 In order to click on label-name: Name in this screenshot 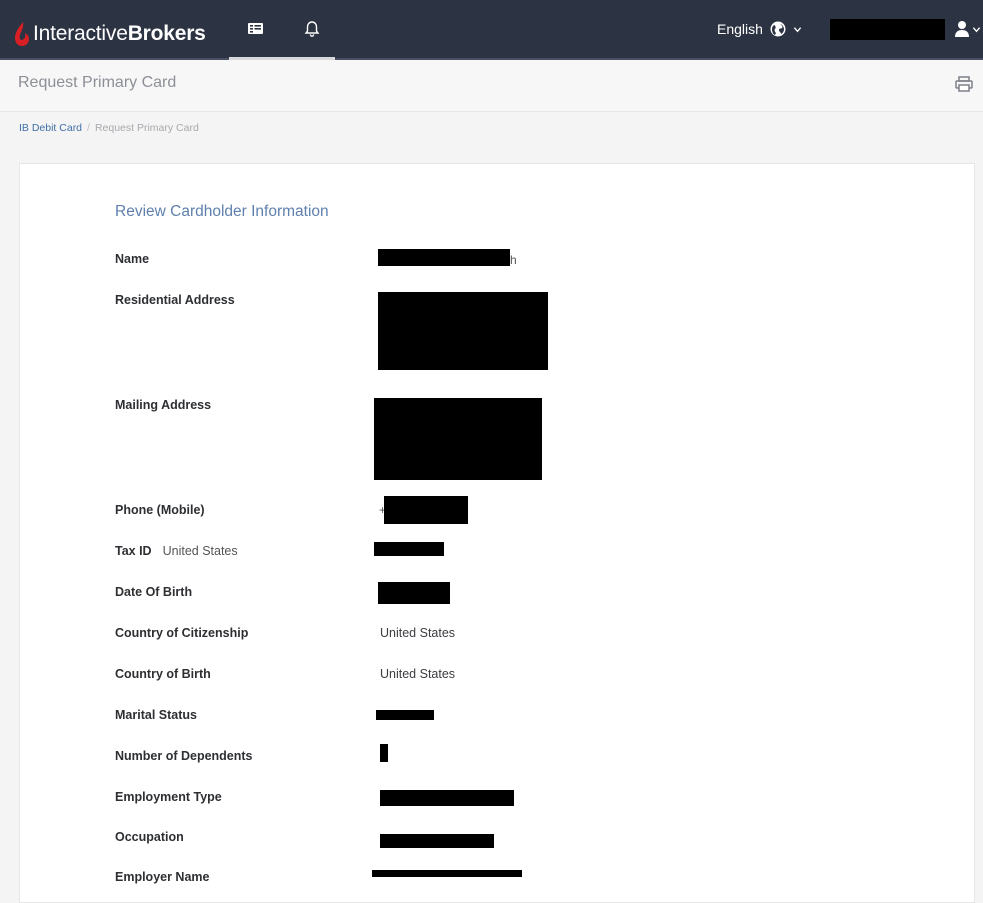, I will do `click(132, 259)`.